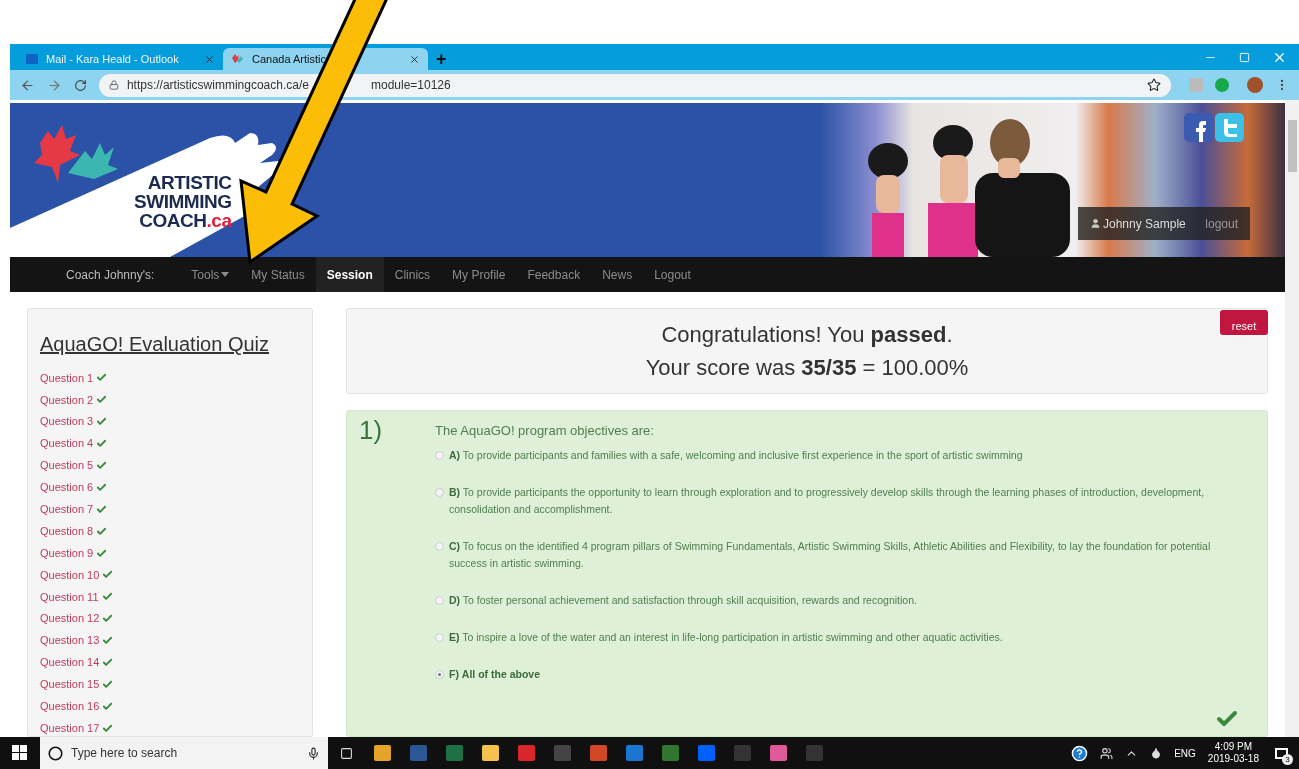 This screenshot has height=769, width=1299. What do you see at coordinates (1080, 753) in the screenshot?
I see `help-icon` at bounding box center [1080, 753].